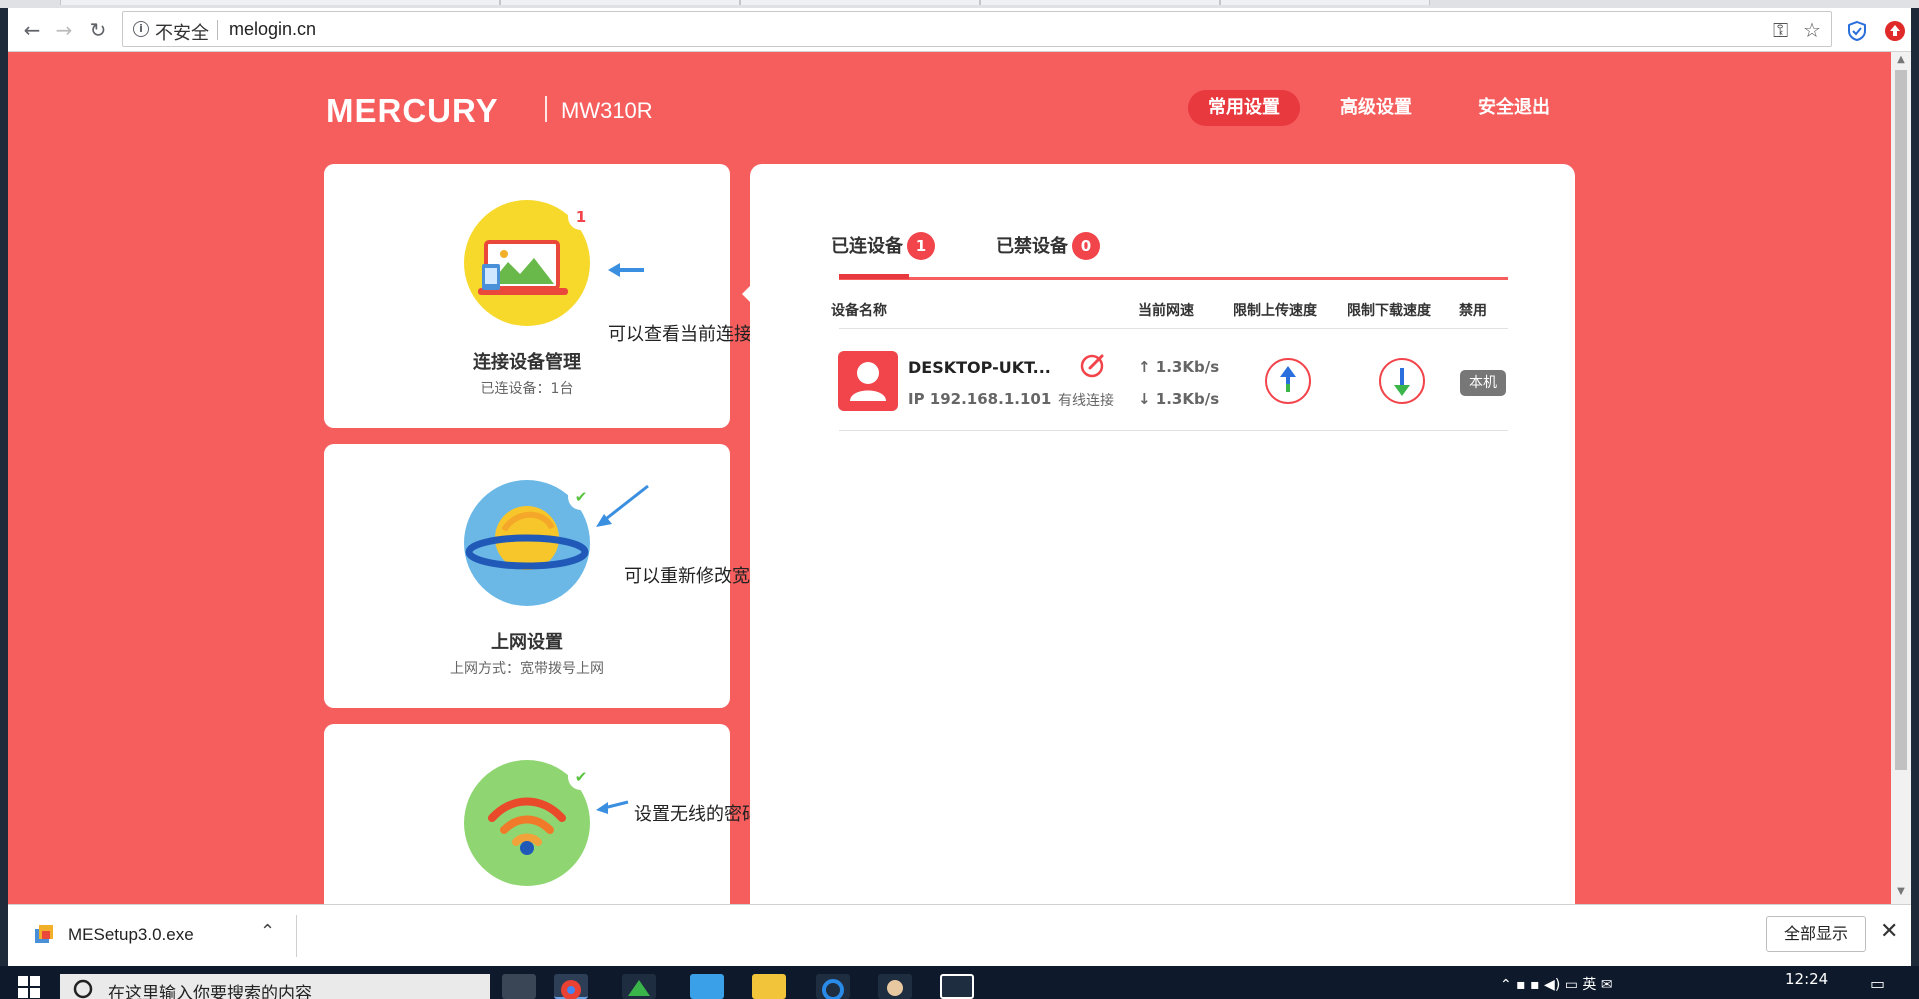 Image resolution: width=1919 pixels, height=999 pixels. What do you see at coordinates (571, 986) in the screenshot?
I see `chrome-icon` at bounding box center [571, 986].